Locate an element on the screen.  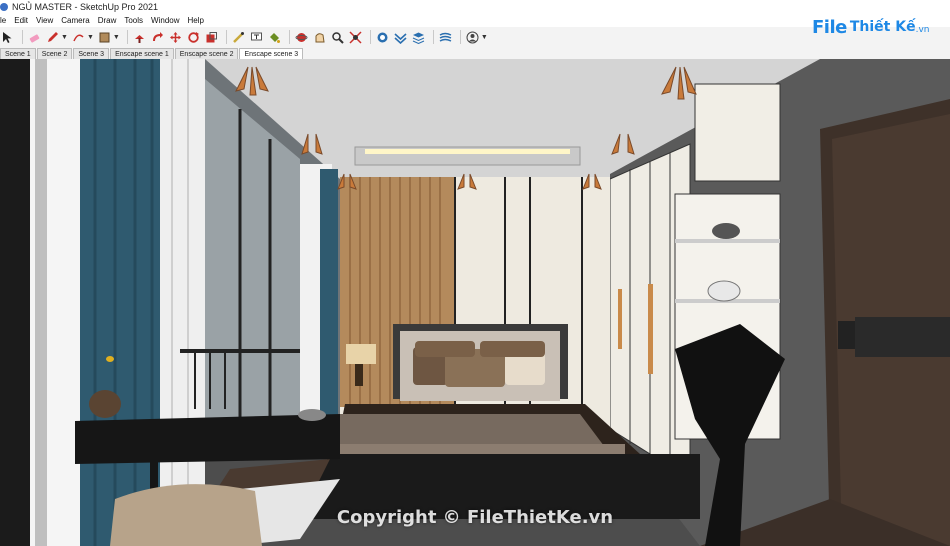
arc-dropdown-icon: ▼ is located at coordinates (90, 37).